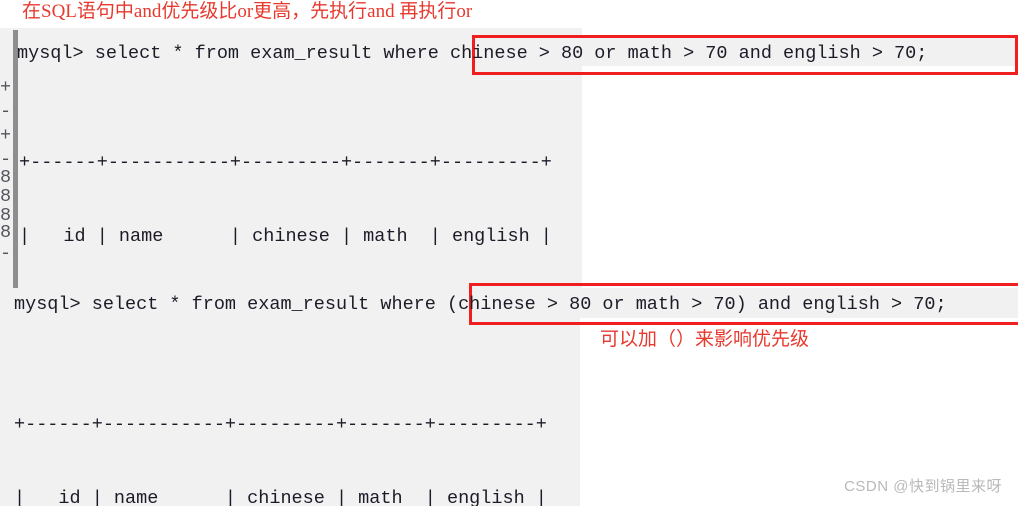 Image resolution: width=1018 pixels, height=506 pixels. I want to click on annotation-parentheses-note: 可以加（）来影响优先级, so click(705, 339).